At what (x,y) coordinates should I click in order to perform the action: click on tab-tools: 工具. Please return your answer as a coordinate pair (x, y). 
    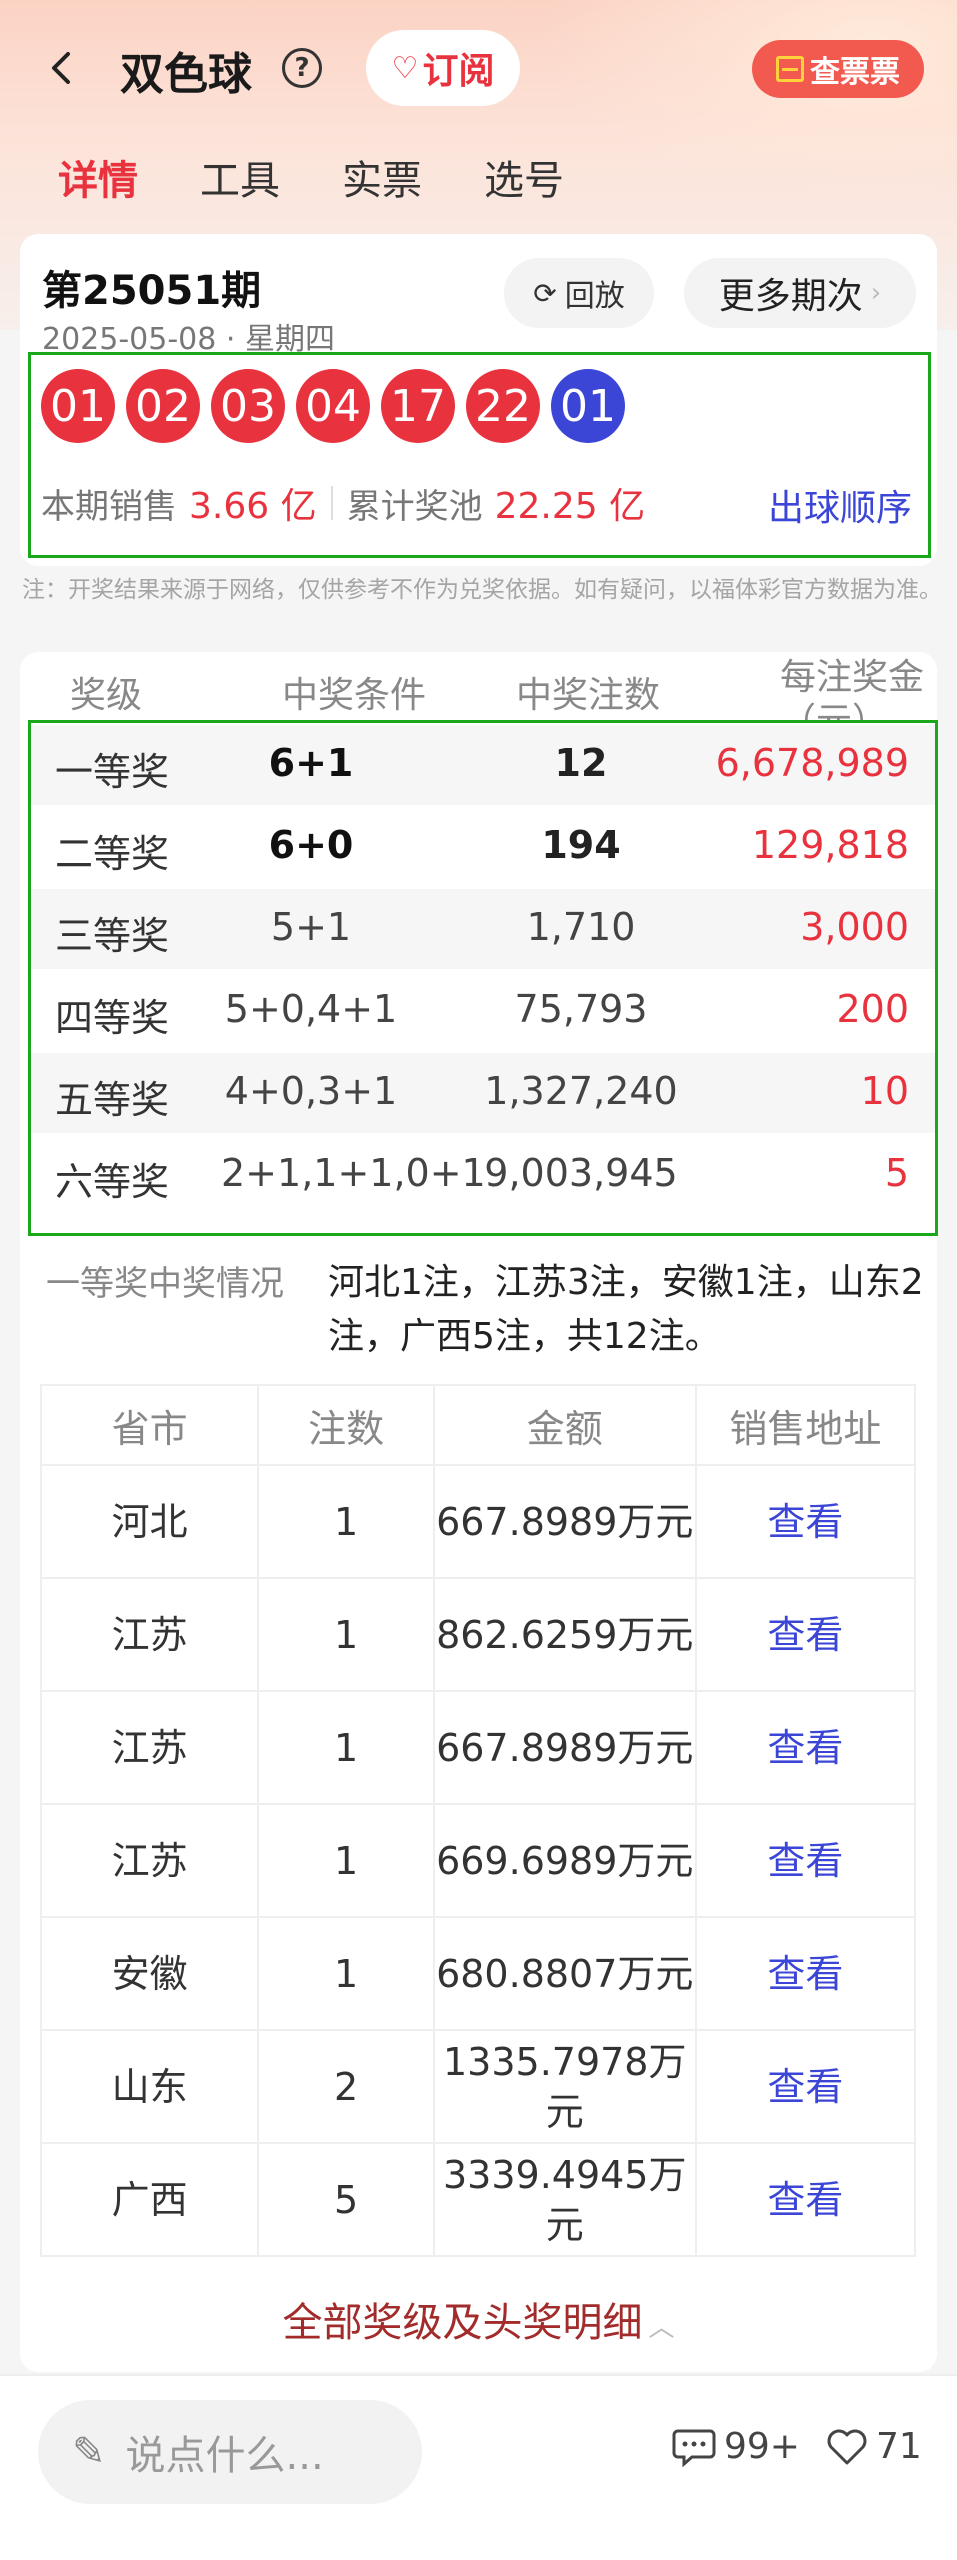
    Looking at the image, I should click on (240, 177).